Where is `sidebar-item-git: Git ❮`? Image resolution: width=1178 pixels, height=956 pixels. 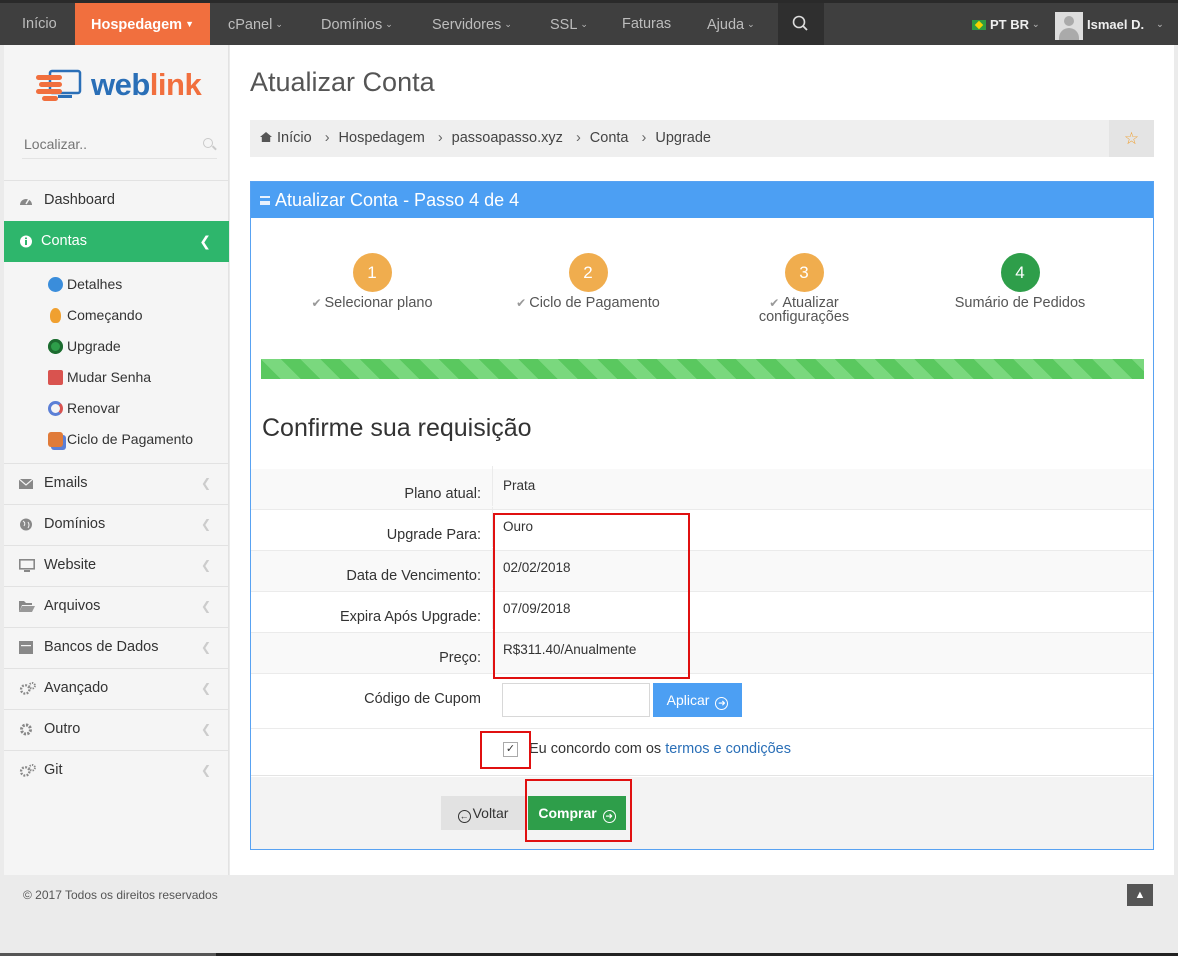 sidebar-item-git: Git ❮ is located at coordinates (116, 770).